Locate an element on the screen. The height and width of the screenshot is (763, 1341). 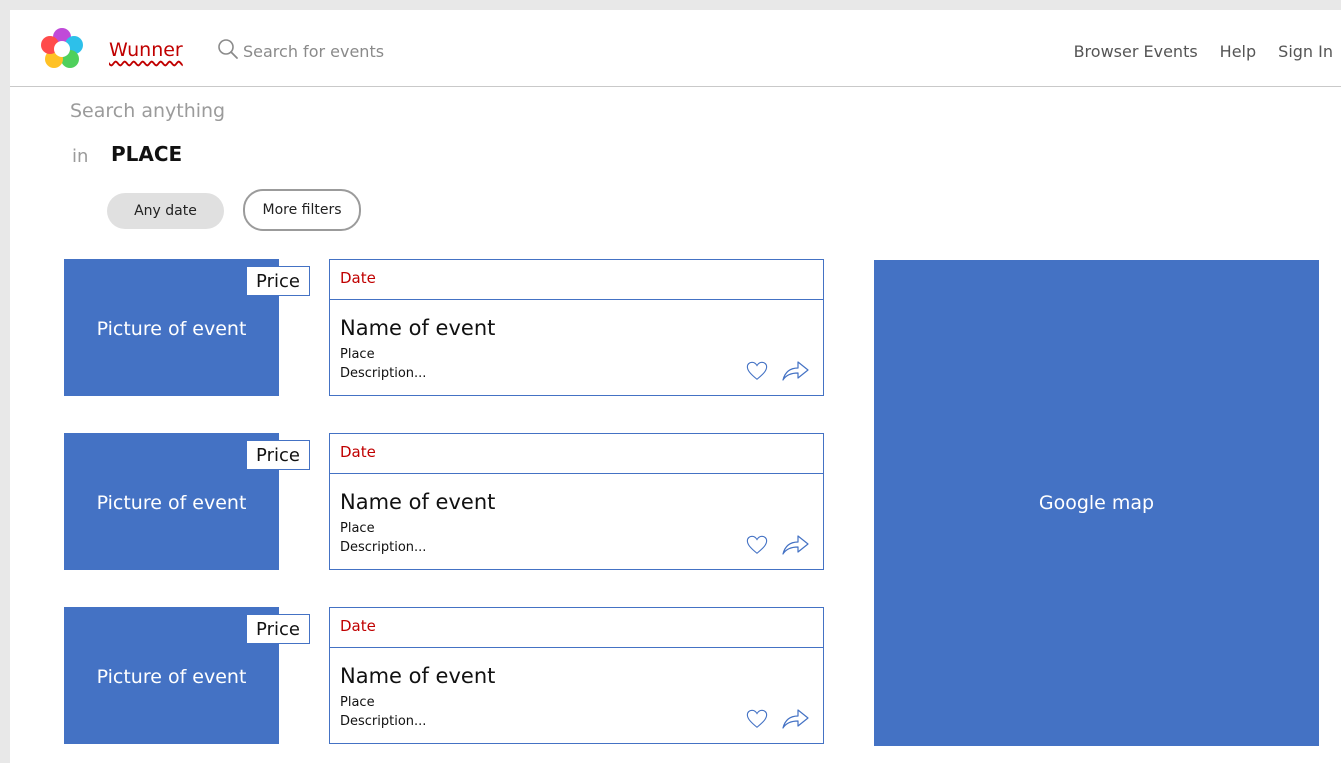
logo-icon is located at coordinates (62, 49).